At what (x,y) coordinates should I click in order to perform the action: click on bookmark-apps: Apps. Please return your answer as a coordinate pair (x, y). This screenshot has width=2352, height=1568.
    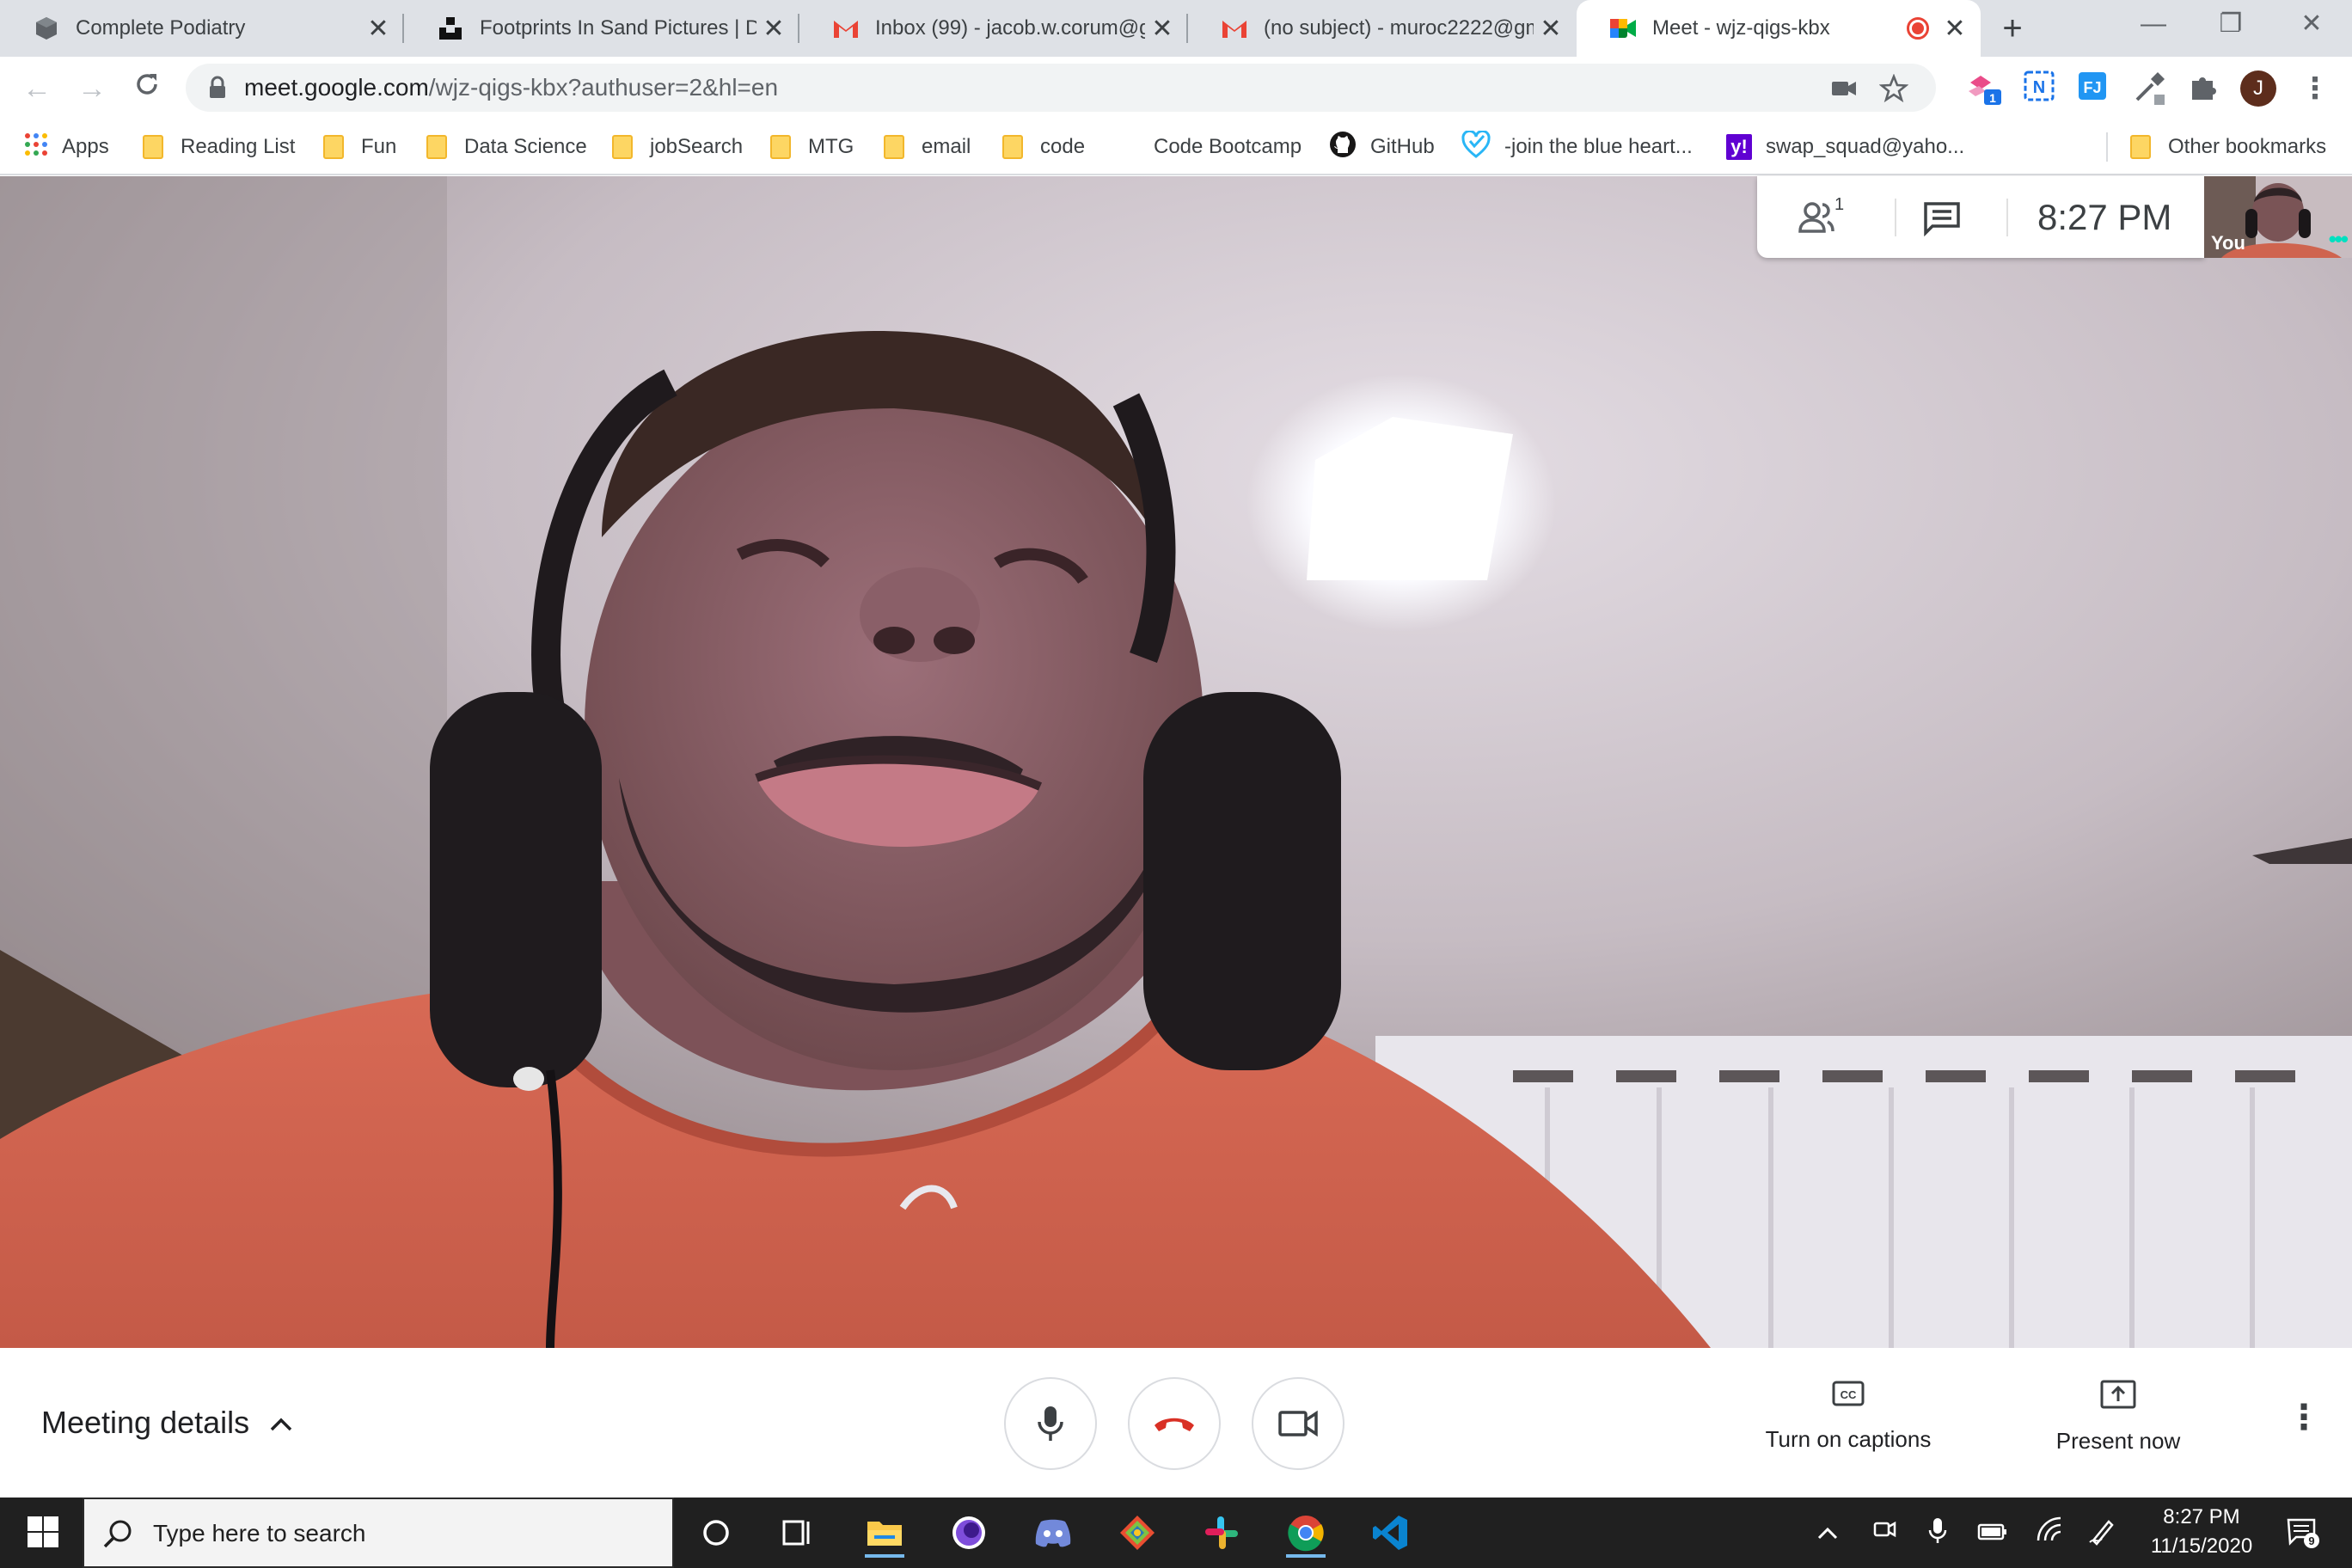
    Looking at the image, I should click on (66, 147).